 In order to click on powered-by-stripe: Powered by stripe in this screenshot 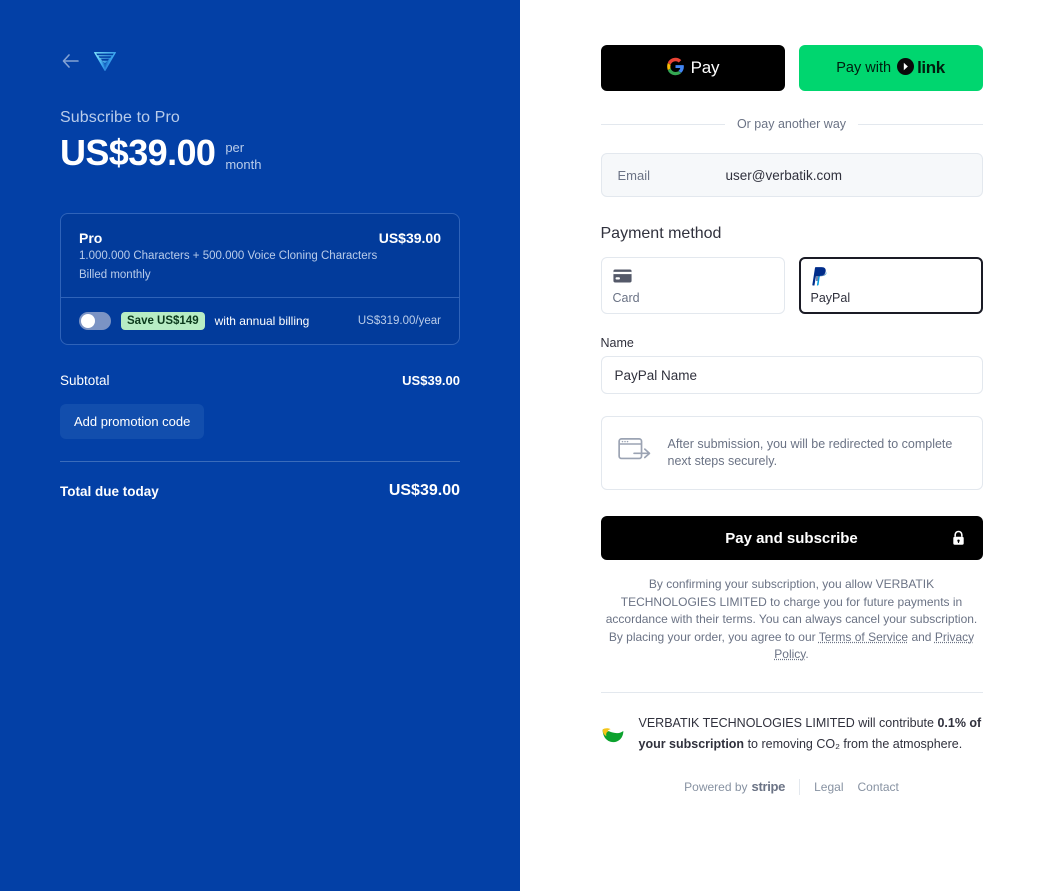, I will do `click(734, 786)`.